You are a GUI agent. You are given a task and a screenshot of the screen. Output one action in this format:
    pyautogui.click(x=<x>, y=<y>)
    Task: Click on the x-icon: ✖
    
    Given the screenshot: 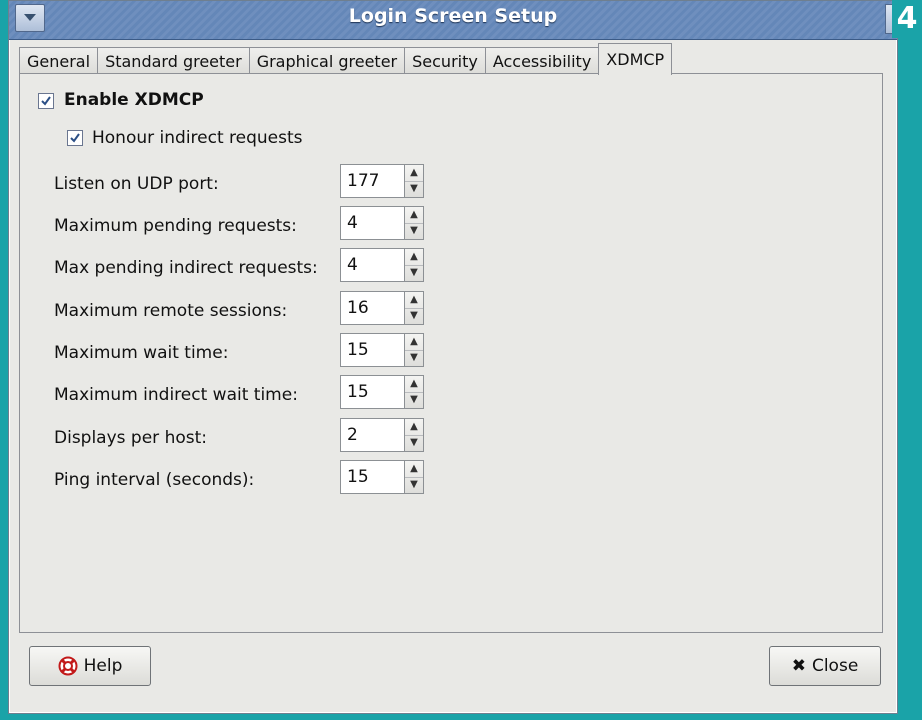 What is the action you would take?
    pyautogui.click(x=798, y=666)
    